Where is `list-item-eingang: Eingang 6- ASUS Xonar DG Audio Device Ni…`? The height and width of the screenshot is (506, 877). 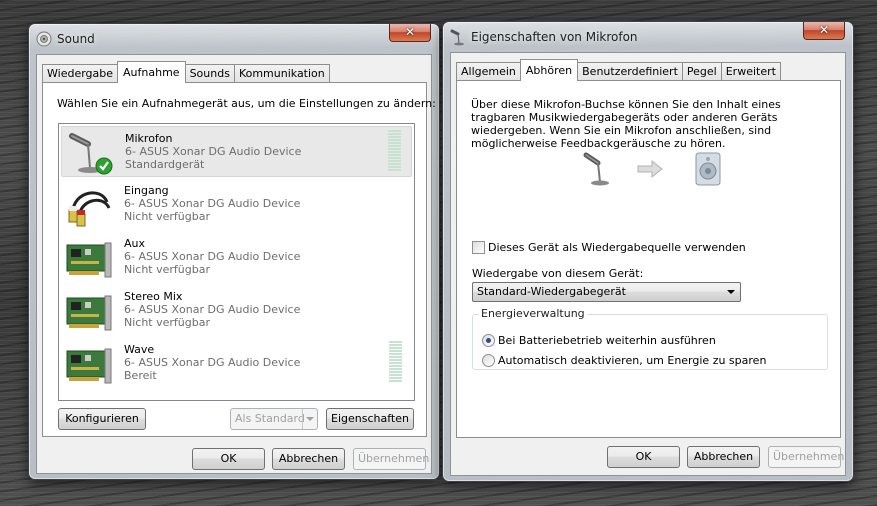 list-item-eingang: Eingang 6- ASUS Xonar DG Audio Device Ni… is located at coordinates (236, 204).